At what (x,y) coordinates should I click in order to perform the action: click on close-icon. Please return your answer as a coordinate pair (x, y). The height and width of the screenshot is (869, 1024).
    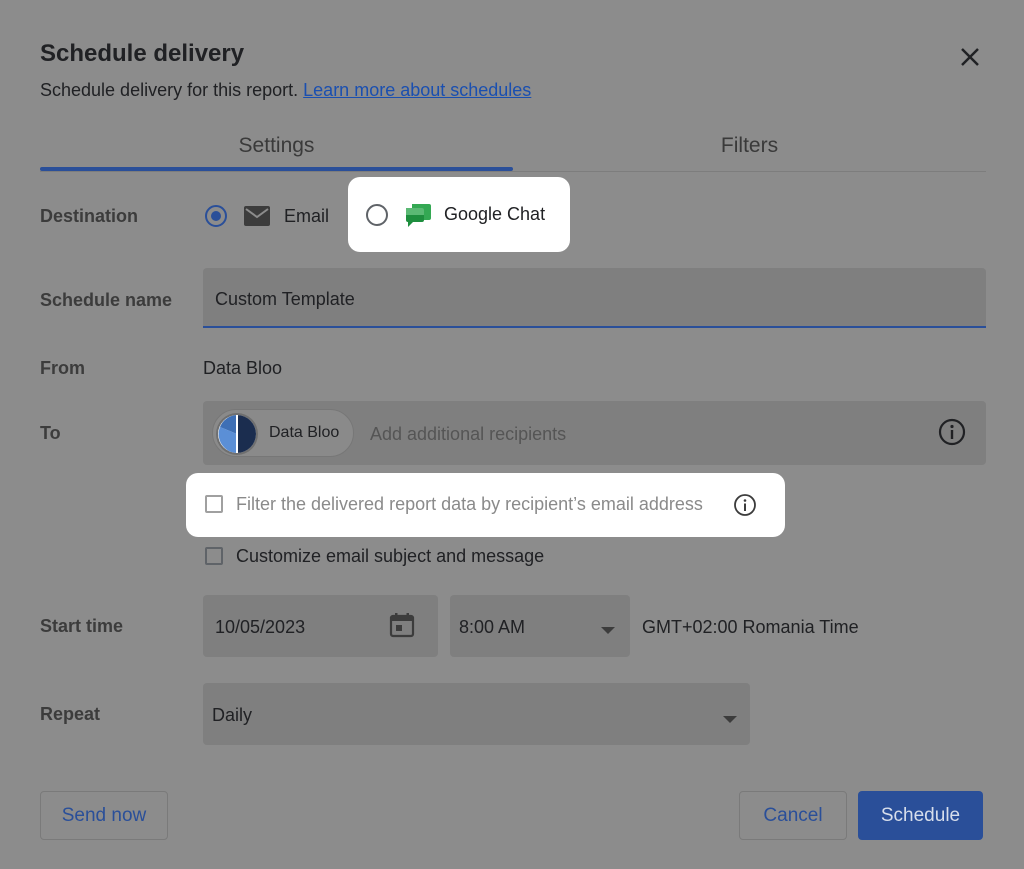
    Looking at the image, I should click on (970, 57).